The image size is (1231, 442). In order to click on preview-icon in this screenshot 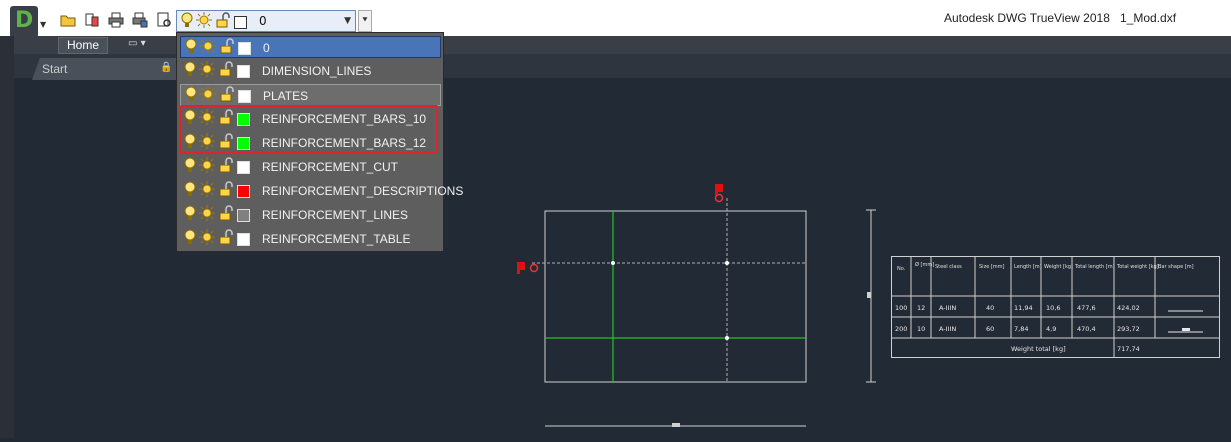, I will do `click(164, 20)`.